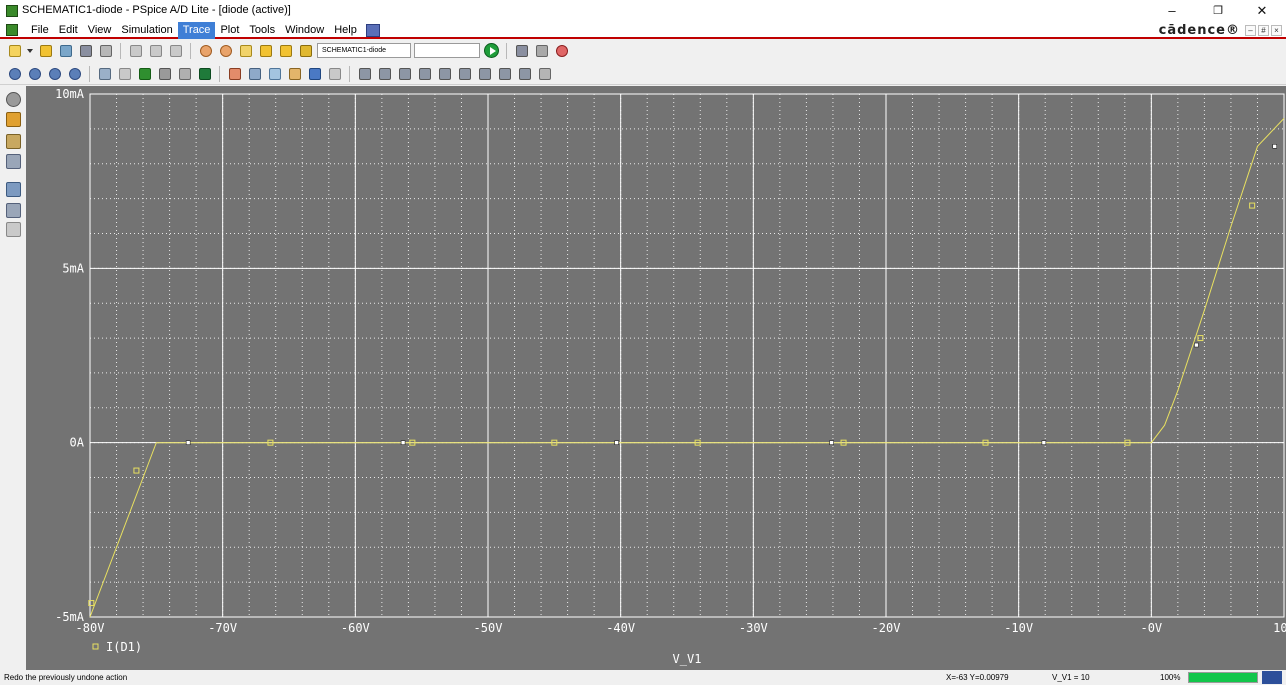 The image size is (1286, 685). Describe the element at coordinates (30, 50) in the screenshot. I see `dropdown-arrow-button` at that location.